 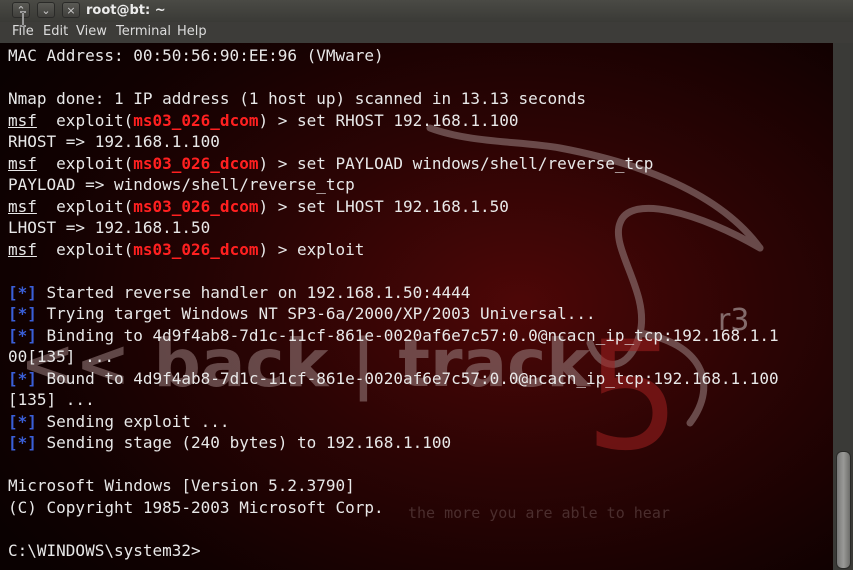 What do you see at coordinates (126, 10) in the screenshot?
I see `window-title: root@bt: ~` at bounding box center [126, 10].